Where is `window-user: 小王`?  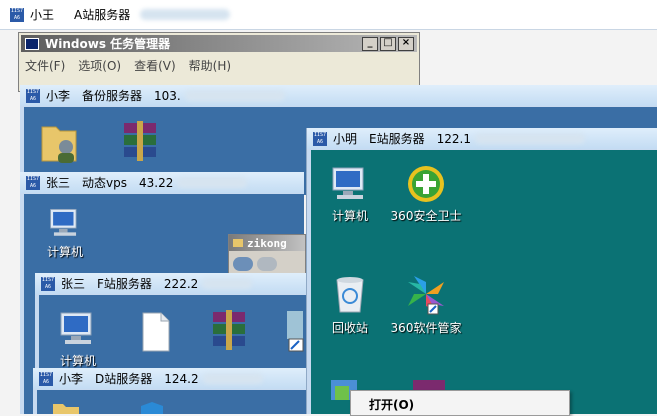
window-user: 小王 is located at coordinates (42, 15).